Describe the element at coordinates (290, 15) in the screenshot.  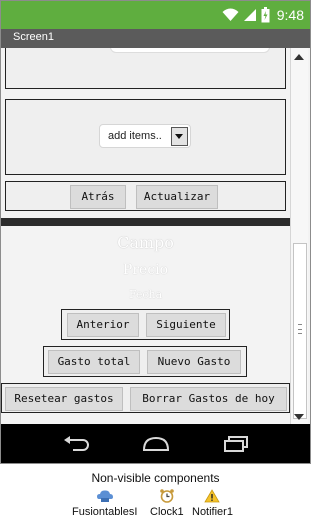
I see `status-time: 9:48` at that location.